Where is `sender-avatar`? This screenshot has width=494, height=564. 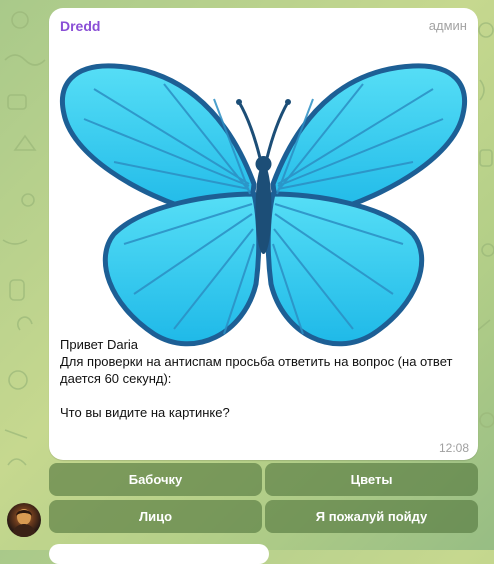 sender-avatar is located at coordinates (24, 520).